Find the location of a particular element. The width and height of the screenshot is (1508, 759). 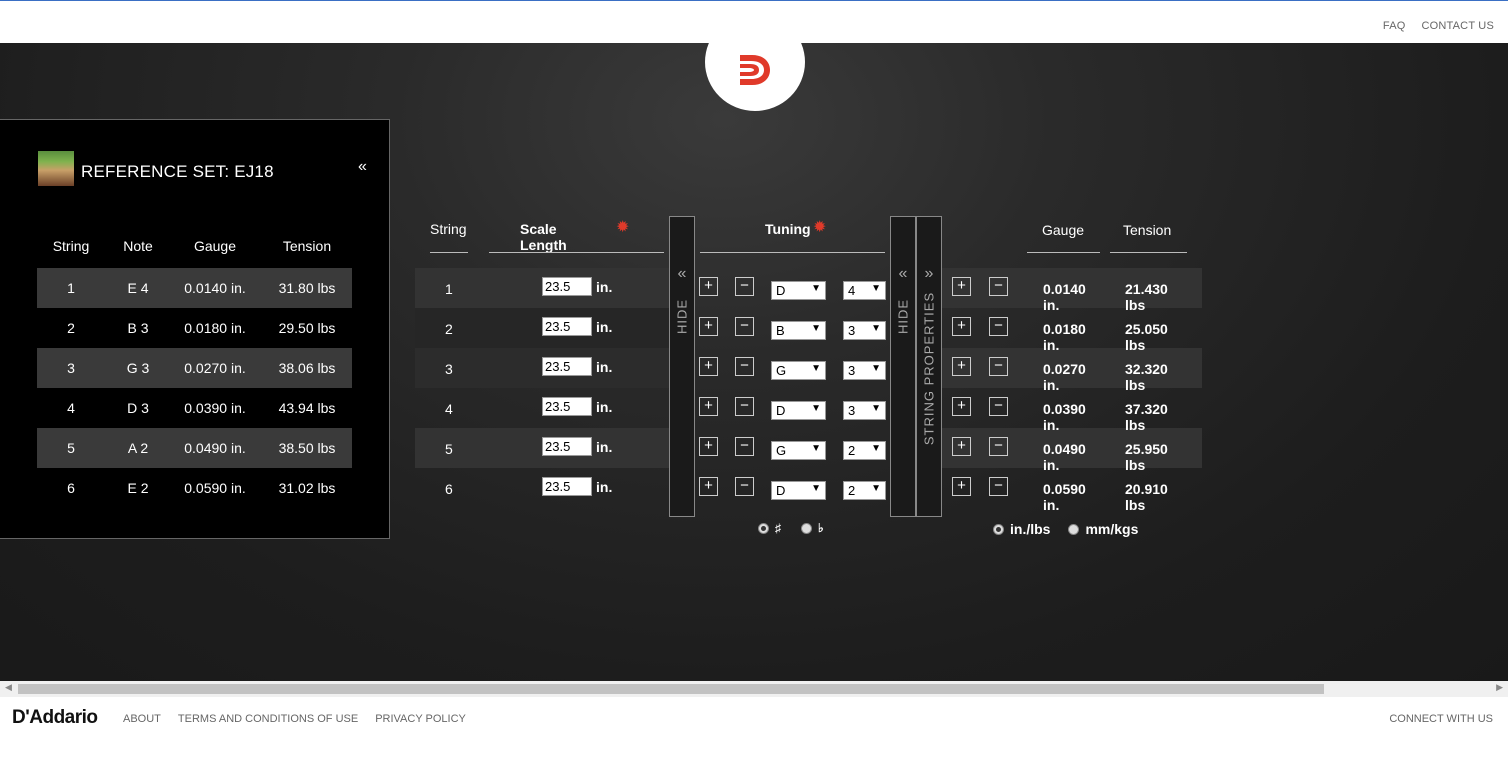

horizontal-scrollbar: ◀ ▶ is located at coordinates (754, 689).